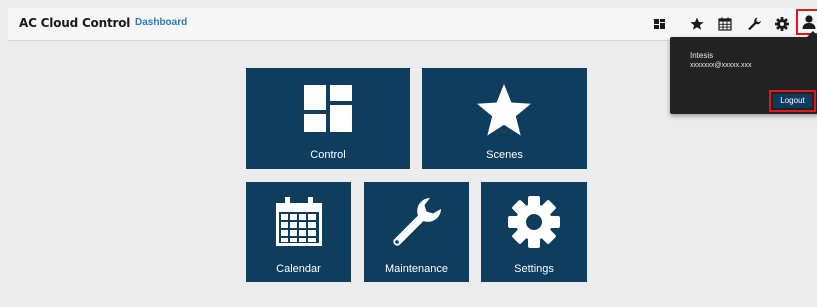 The width and height of the screenshot is (817, 307). I want to click on tile-calendar-label: Calendar, so click(298, 269).